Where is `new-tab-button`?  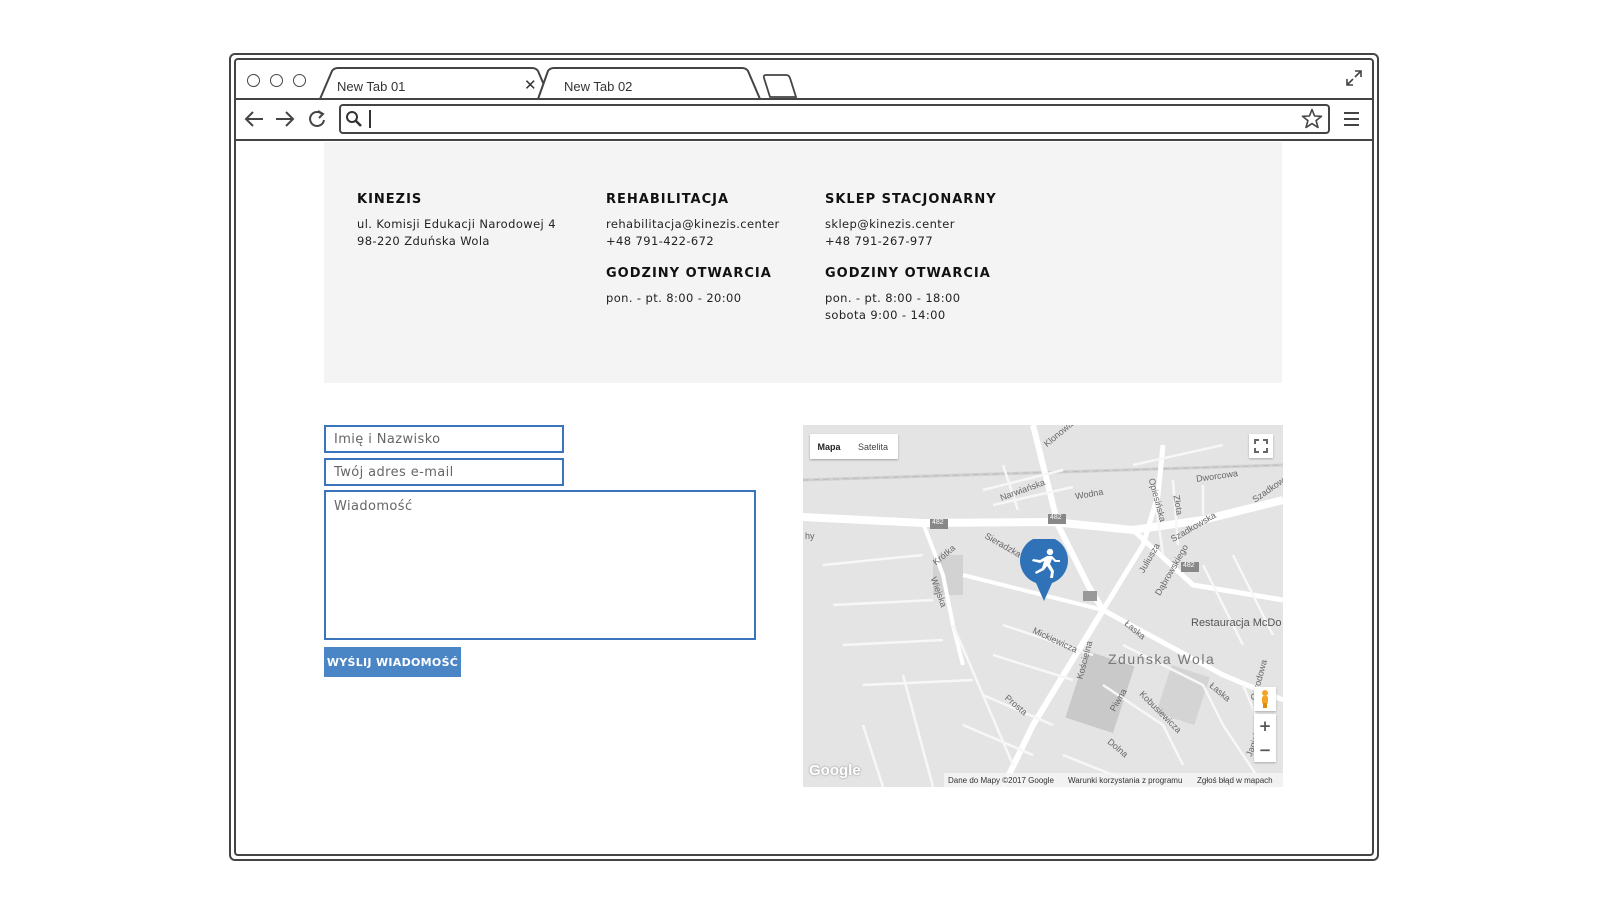
new-tab-button is located at coordinates (793, 85).